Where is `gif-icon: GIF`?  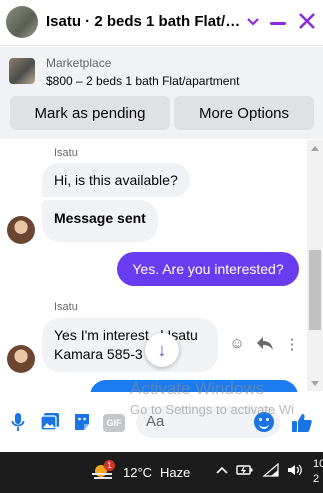 gif-icon: GIF is located at coordinates (114, 423).